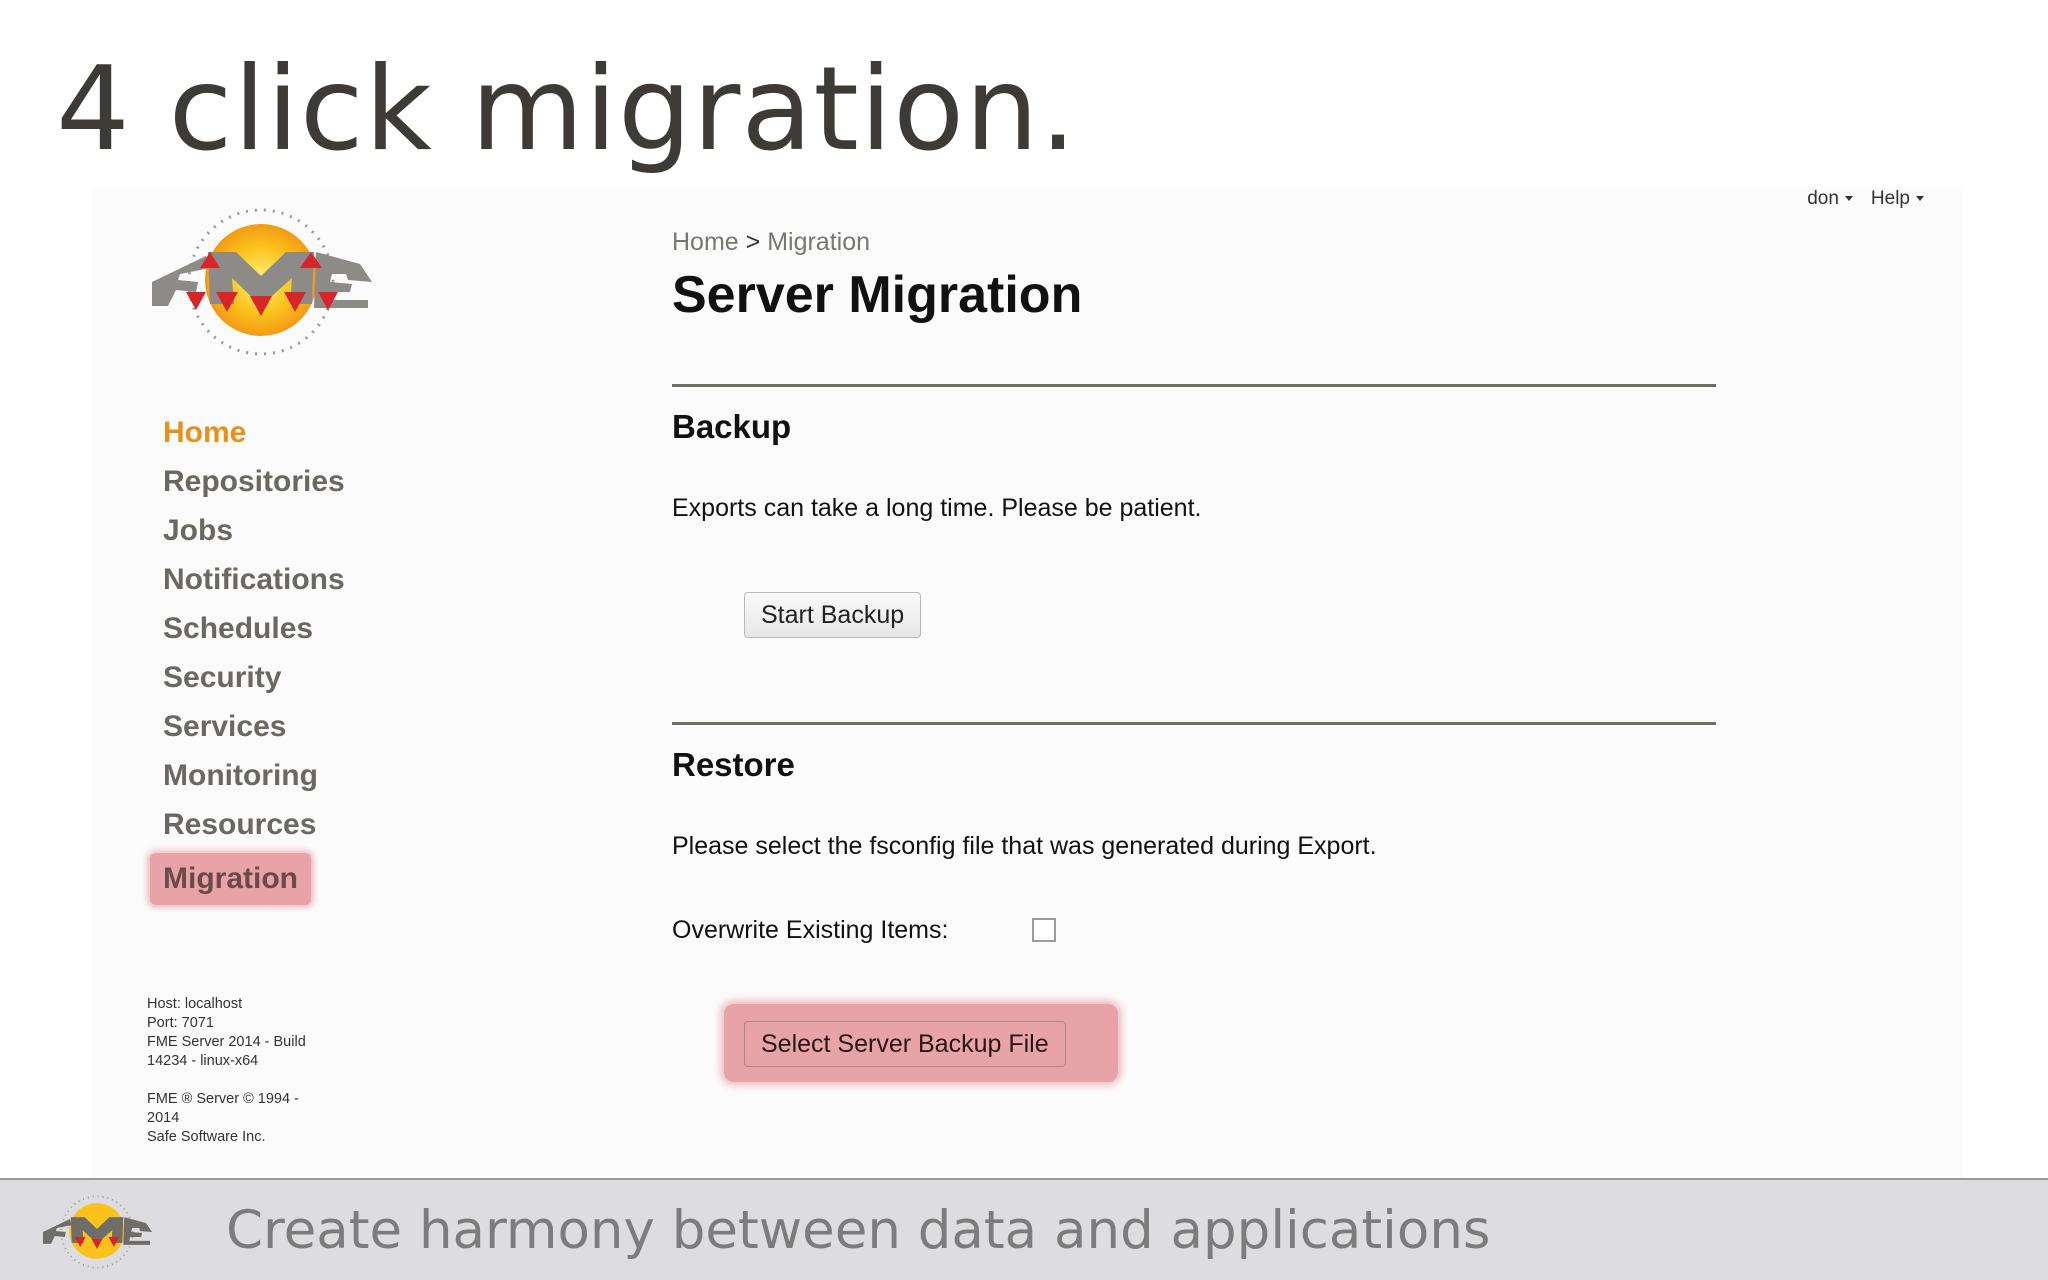 Image resolution: width=2048 pixels, height=1280 pixels. I want to click on nav-item-security: Security, so click(254, 677).